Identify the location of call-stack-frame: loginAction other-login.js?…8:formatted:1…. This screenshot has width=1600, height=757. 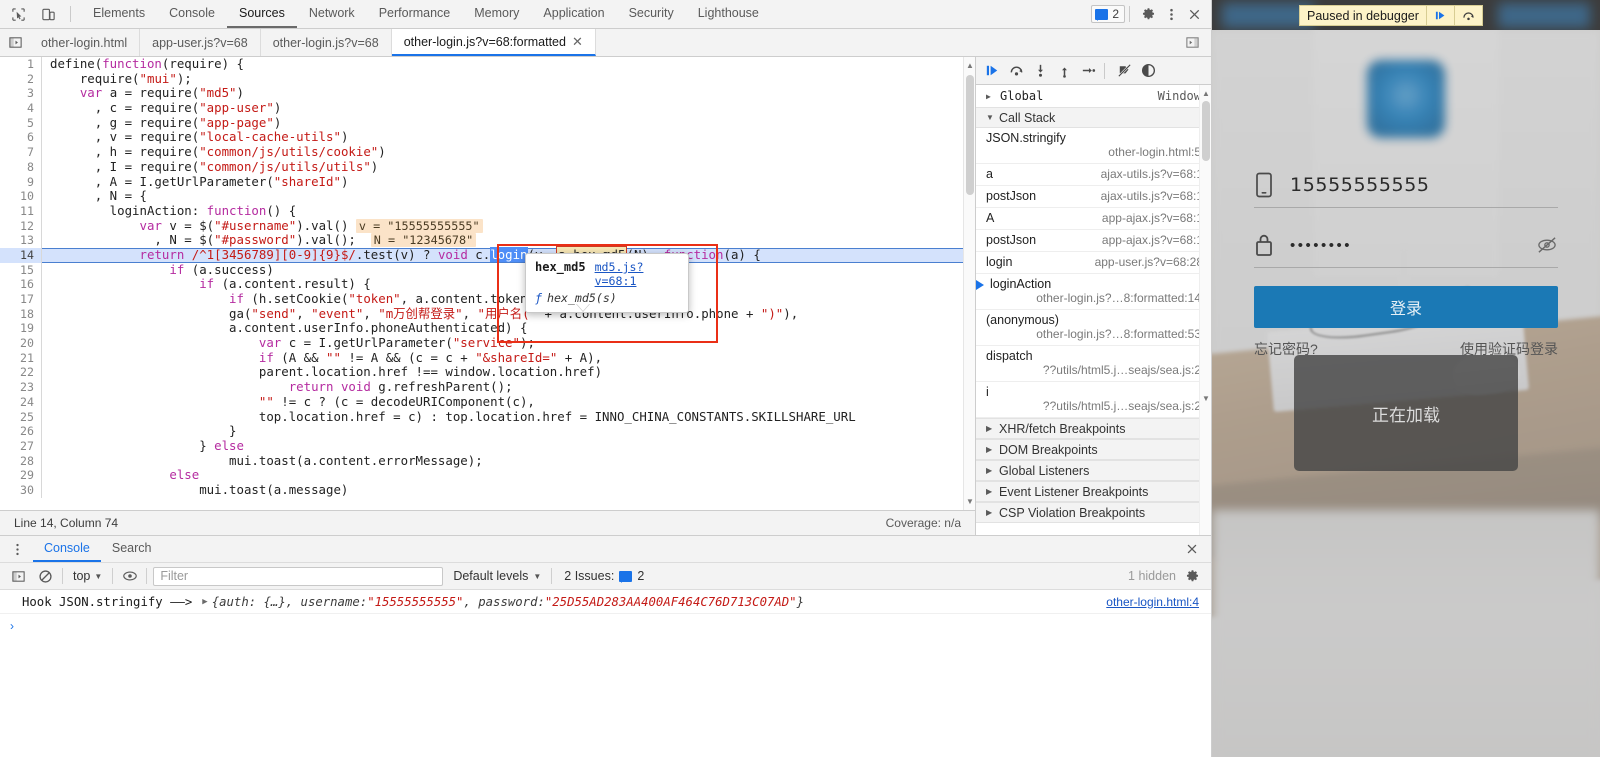
(1093, 292).